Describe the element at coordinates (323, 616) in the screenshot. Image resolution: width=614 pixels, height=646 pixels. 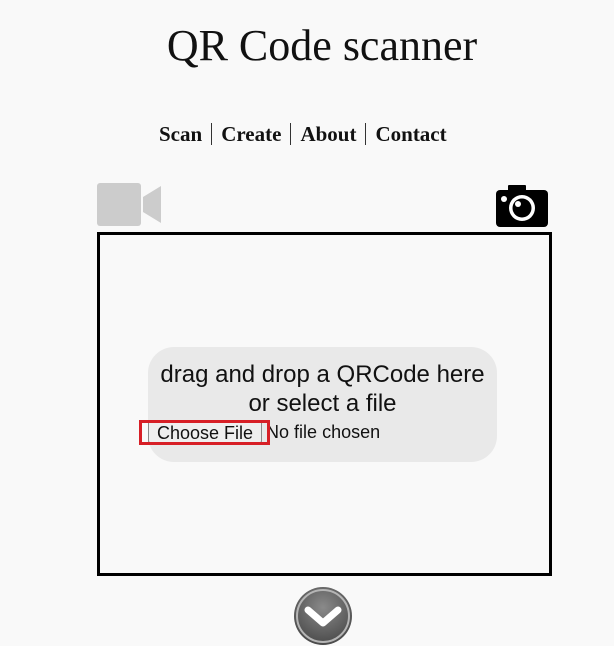
I see `chevron-down-icon` at that location.